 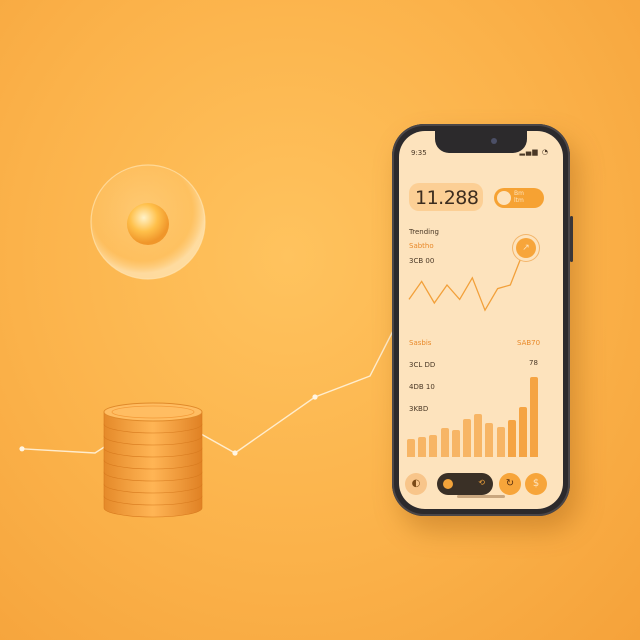 I want to click on section-right-small: 78, so click(x=533, y=363).